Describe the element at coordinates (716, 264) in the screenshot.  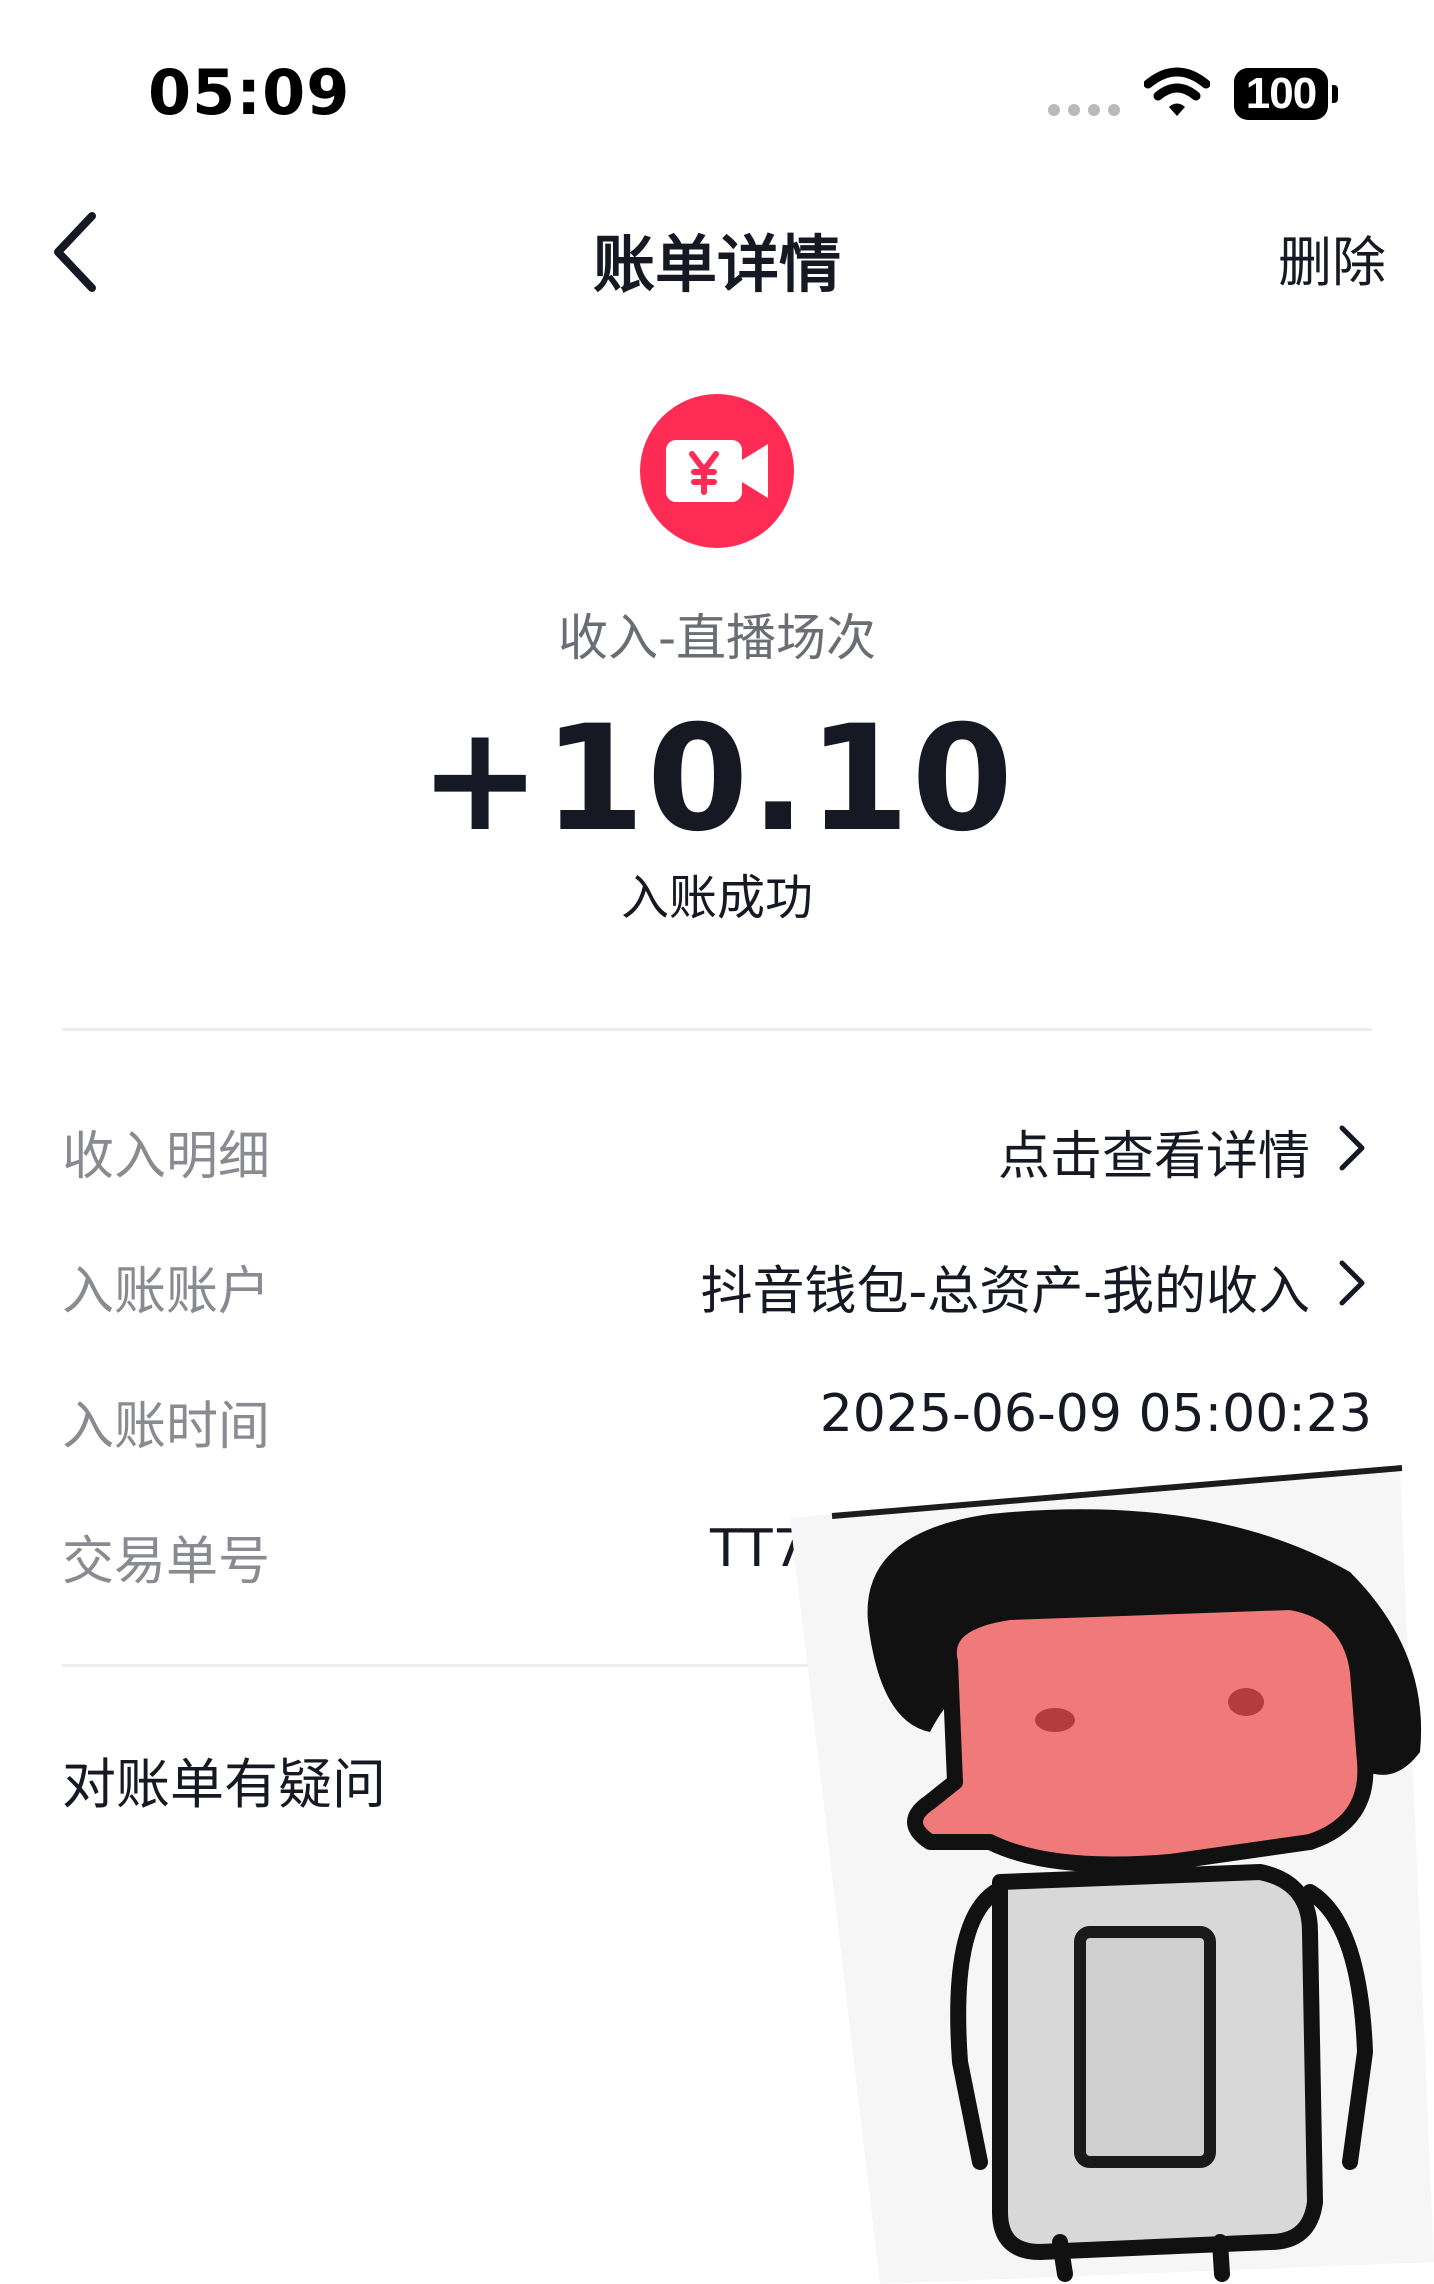
I see `page-title: 账单详情` at that location.